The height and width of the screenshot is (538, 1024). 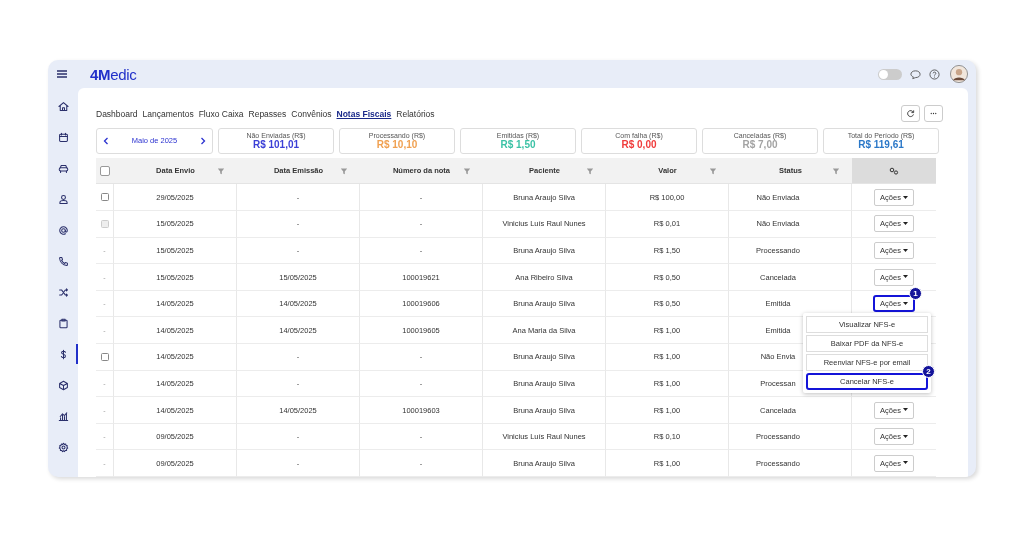 What do you see at coordinates (311, 113) in the screenshot?
I see `tab: Convênios` at bounding box center [311, 113].